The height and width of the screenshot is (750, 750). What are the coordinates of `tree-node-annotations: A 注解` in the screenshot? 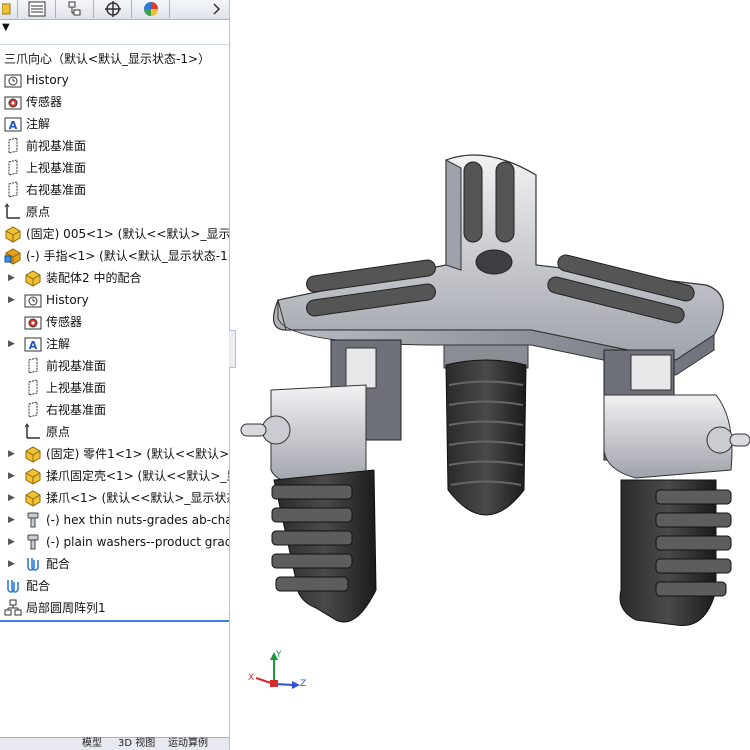 It's located at (27, 124).